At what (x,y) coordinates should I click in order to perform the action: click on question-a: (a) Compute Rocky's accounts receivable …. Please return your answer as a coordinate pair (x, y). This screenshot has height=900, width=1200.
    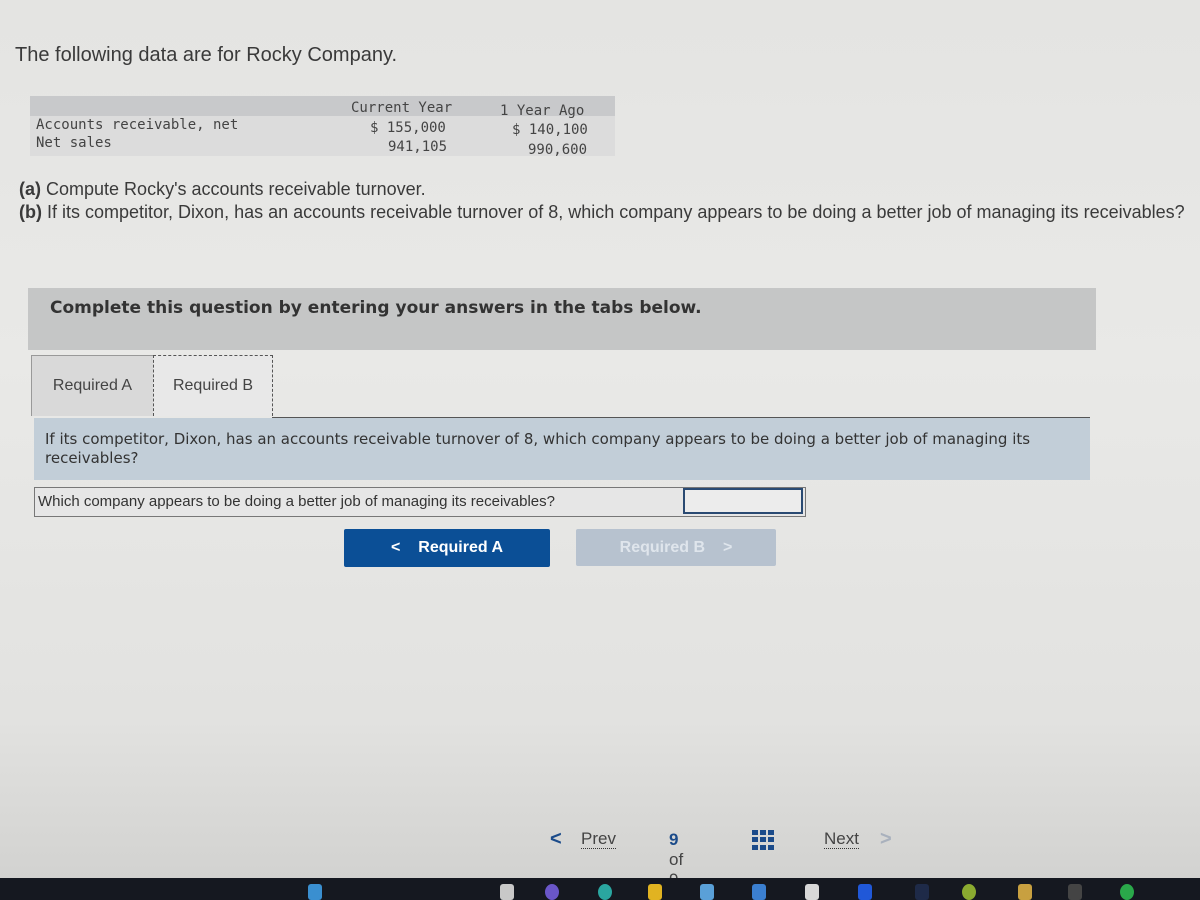
    Looking at the image, I should click on (606, 189).